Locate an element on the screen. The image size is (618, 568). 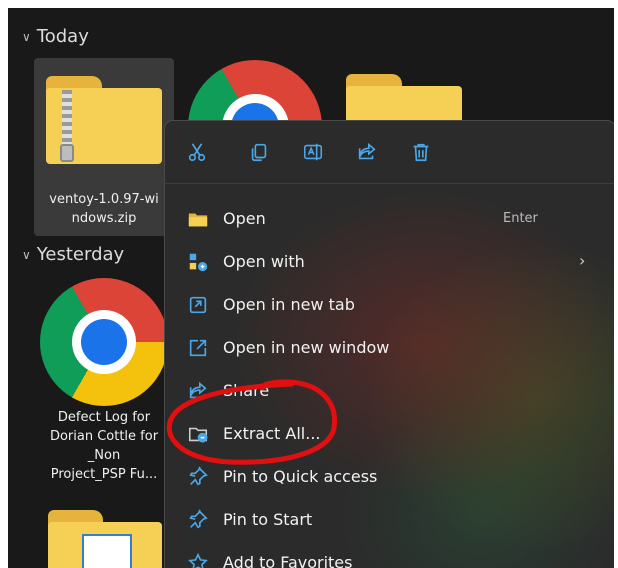
new-tab-icon is located at coordinates (198, 305).